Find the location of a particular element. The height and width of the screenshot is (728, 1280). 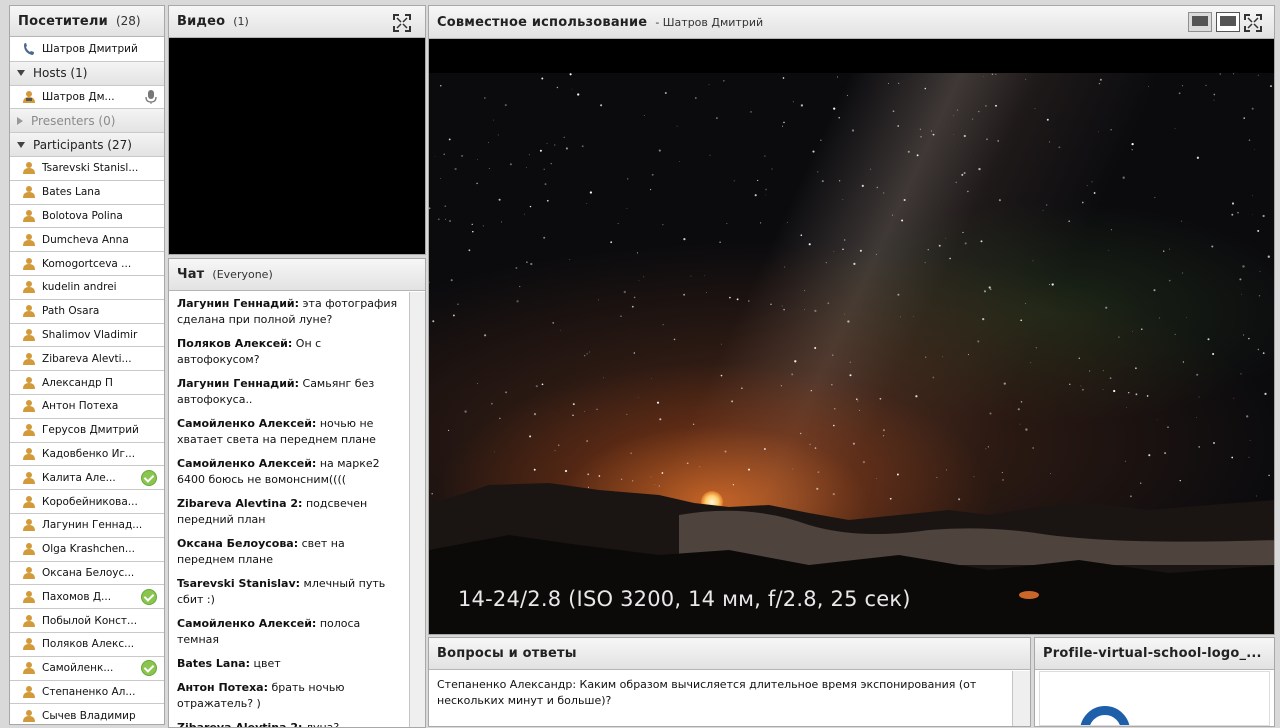

share-presenter: - Шатров Дмитрий is located at coordinates (709, 22).